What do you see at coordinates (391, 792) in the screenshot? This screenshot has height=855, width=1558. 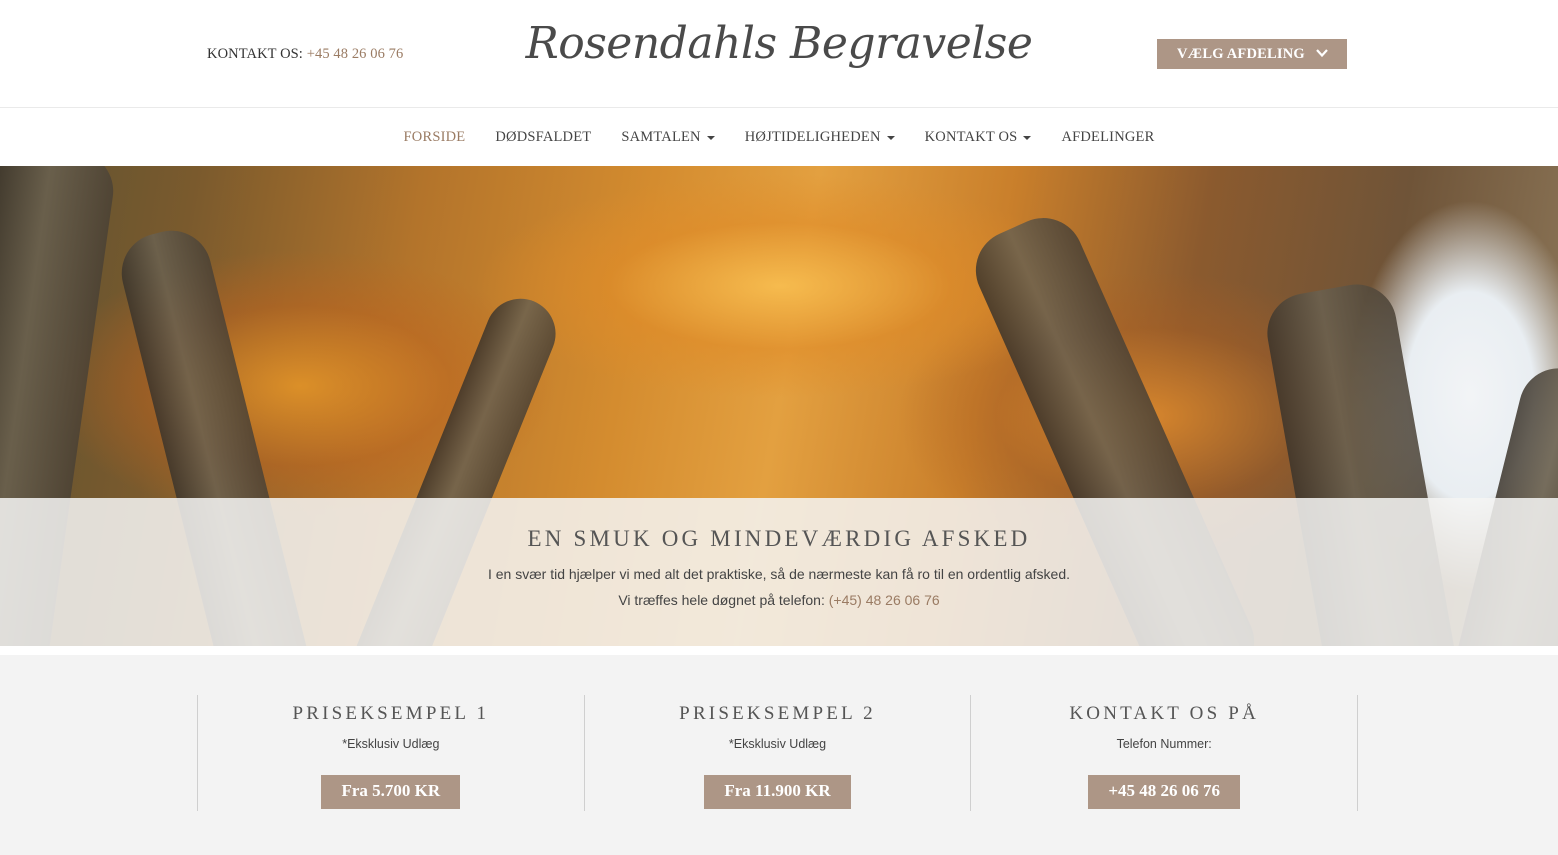 I see `price-button-1: Fra 5.700 KR` at bounding box center [391, 792].